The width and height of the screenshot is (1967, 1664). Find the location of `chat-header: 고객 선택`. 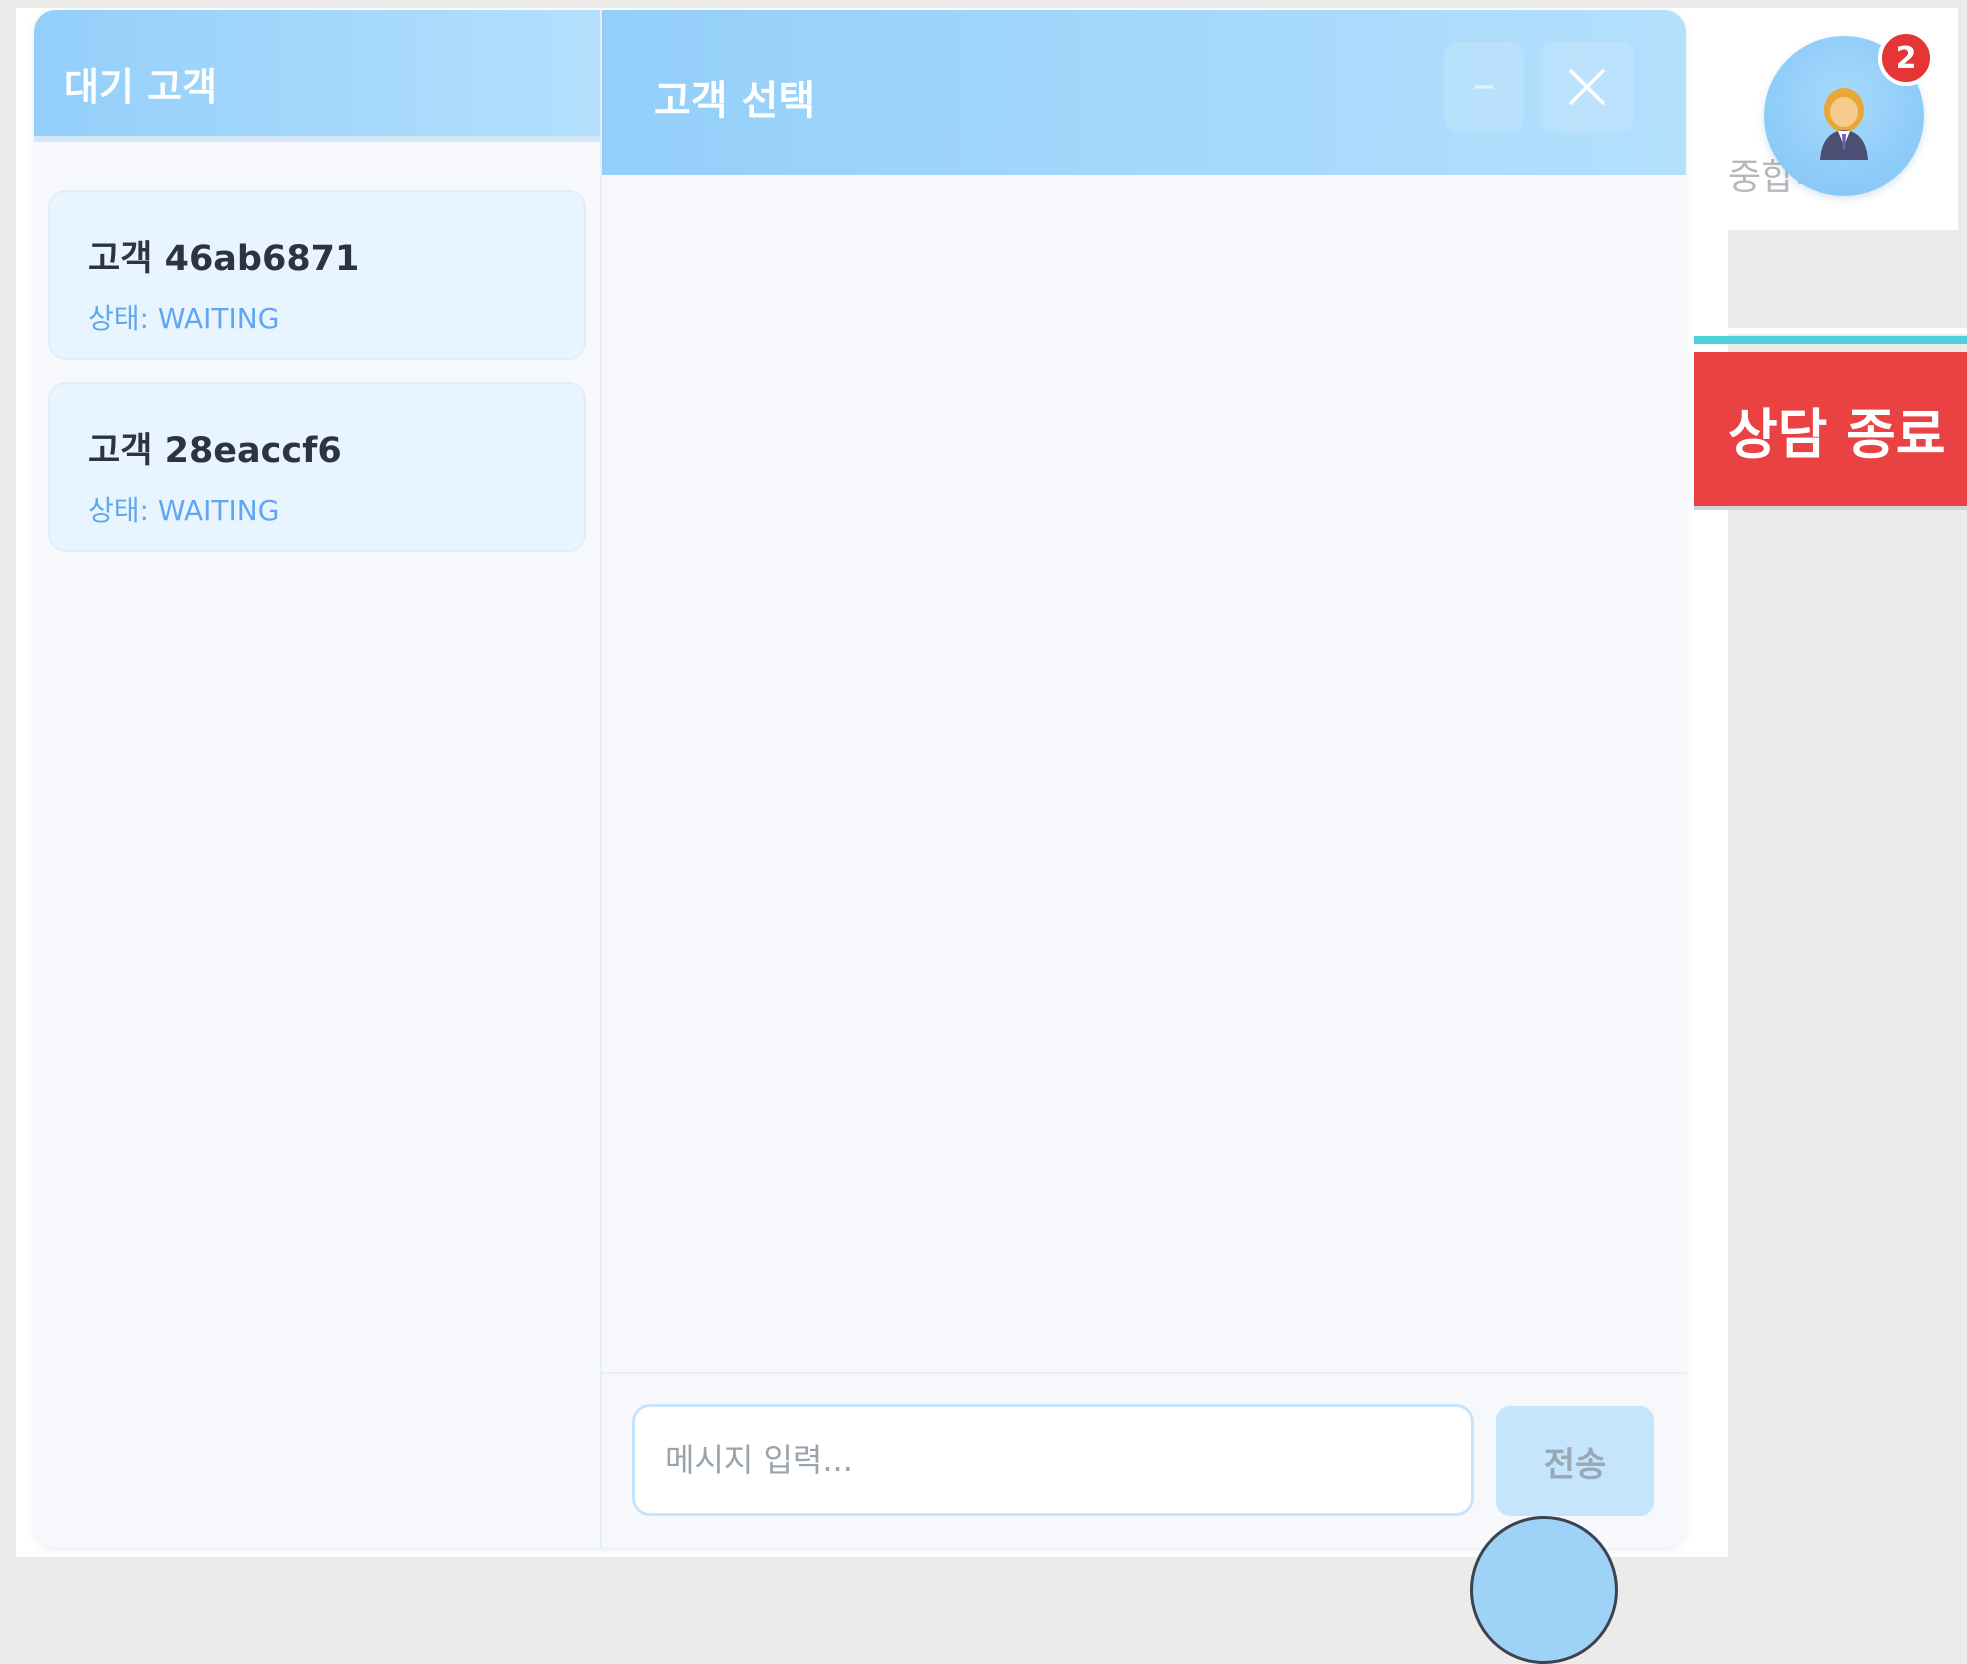

chat-header: 고객 선택 is located at coordinates (1144, 92).